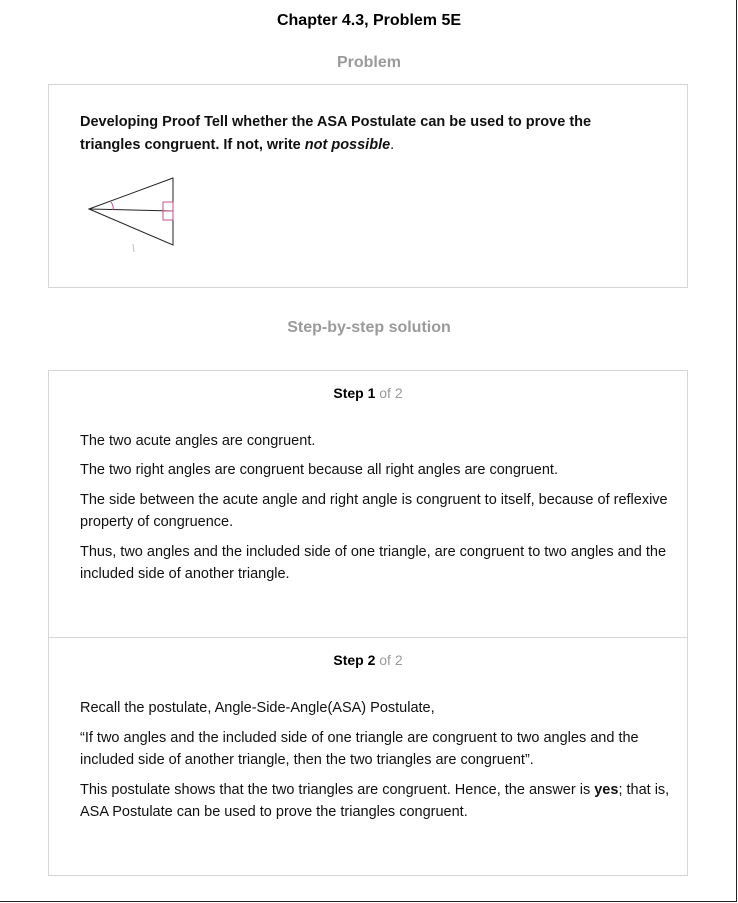 The image size is (738, 903). What do you see at coordinates (347, 145) in the screenshot?
I see `problem-text-emphasis: not possible` at bounding box center [347, 145].